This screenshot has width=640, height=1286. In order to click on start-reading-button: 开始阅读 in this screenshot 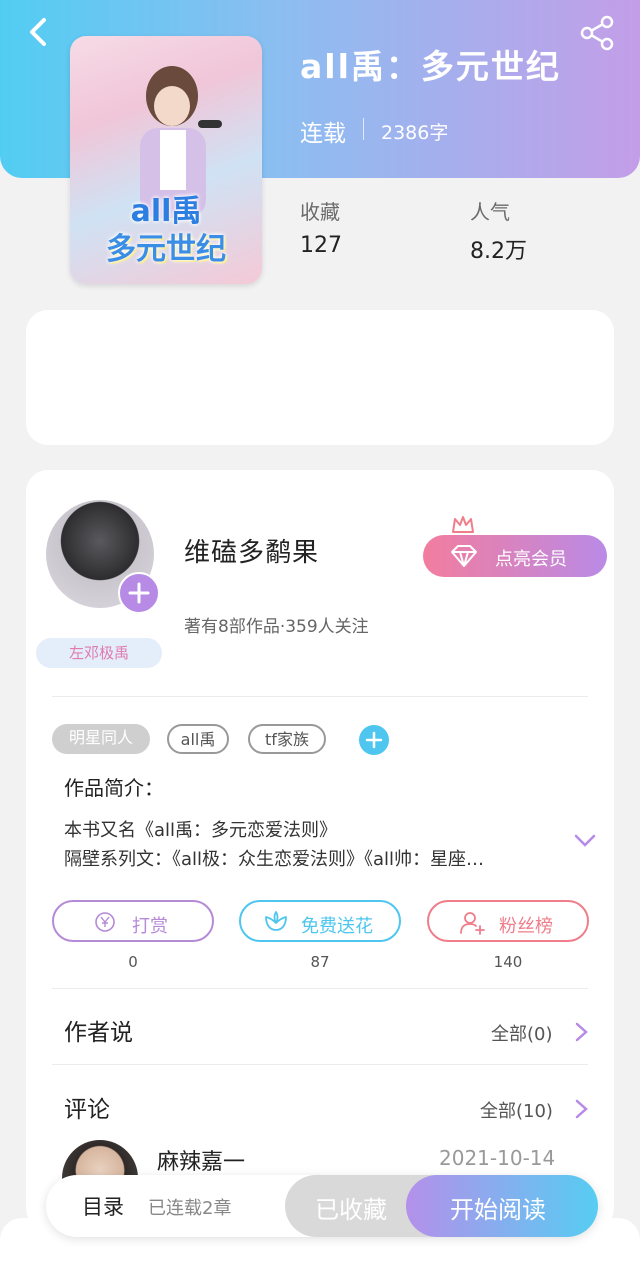, I will do `click(502, 1206)`.